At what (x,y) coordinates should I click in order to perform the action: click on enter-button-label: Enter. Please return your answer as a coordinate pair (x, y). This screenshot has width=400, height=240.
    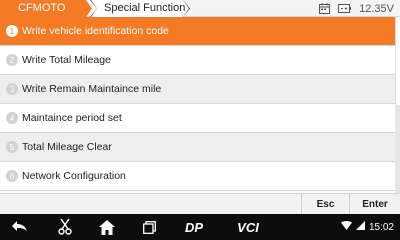
    Looking at the image, I should click on (375, 204).